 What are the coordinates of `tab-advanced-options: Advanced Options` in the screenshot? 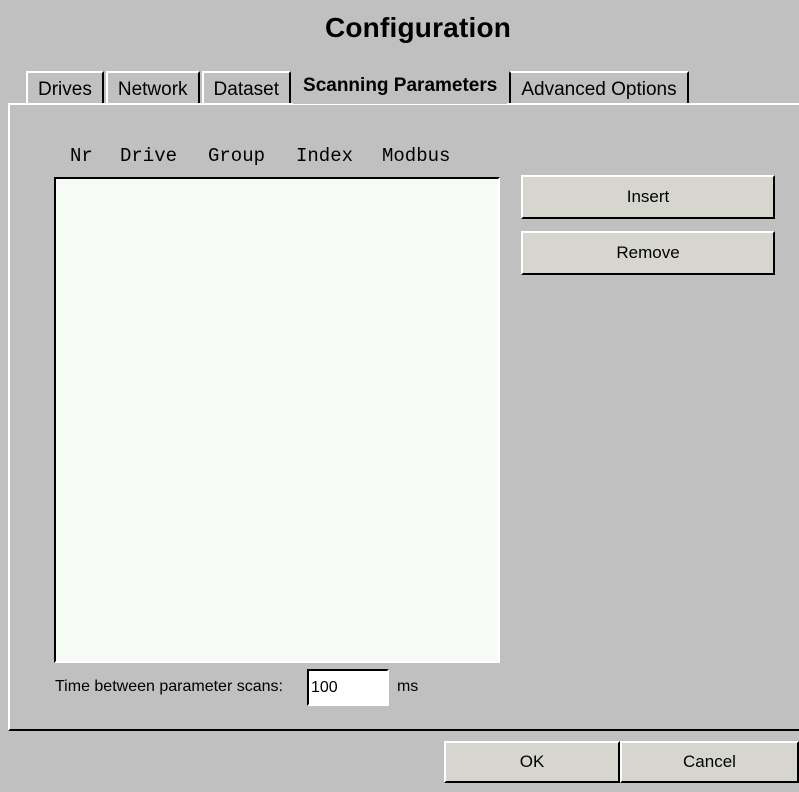 It's located at (599, 87).